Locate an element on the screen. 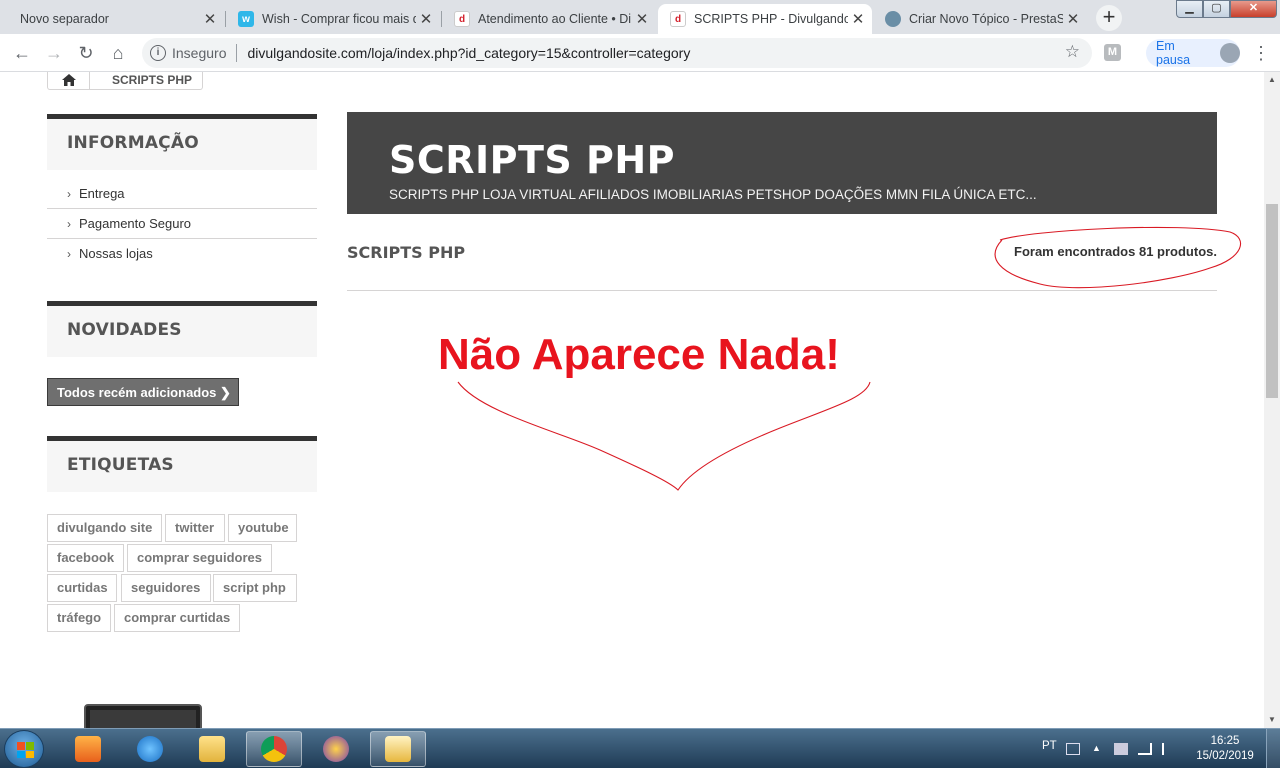 The height and width of the screenshot is (768, 1280). new-tab-button: + is located at coordinates (1109, 18).